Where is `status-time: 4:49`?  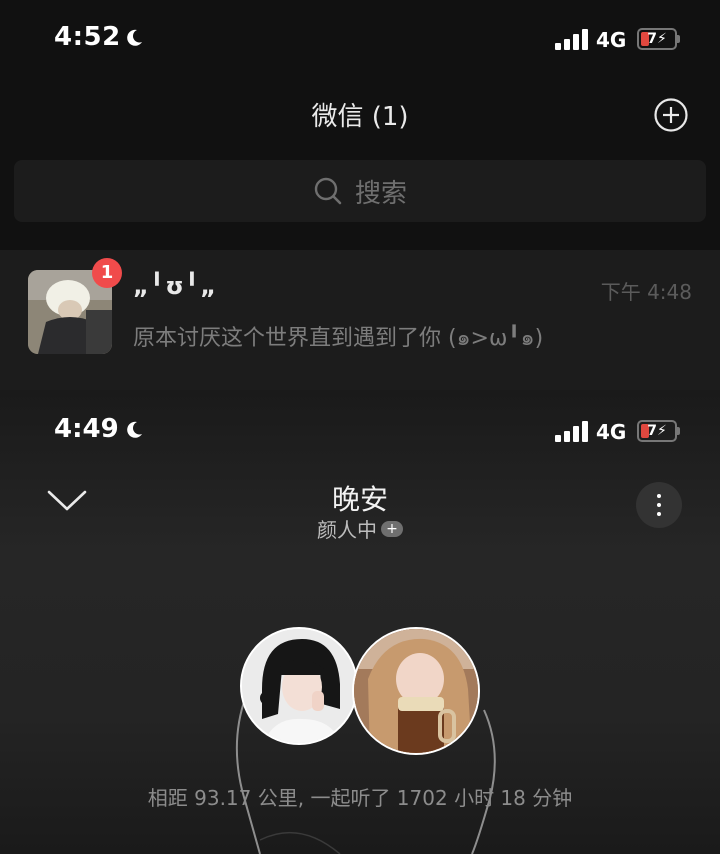
status-time: 4:49 is located at coordinates (86, 429).